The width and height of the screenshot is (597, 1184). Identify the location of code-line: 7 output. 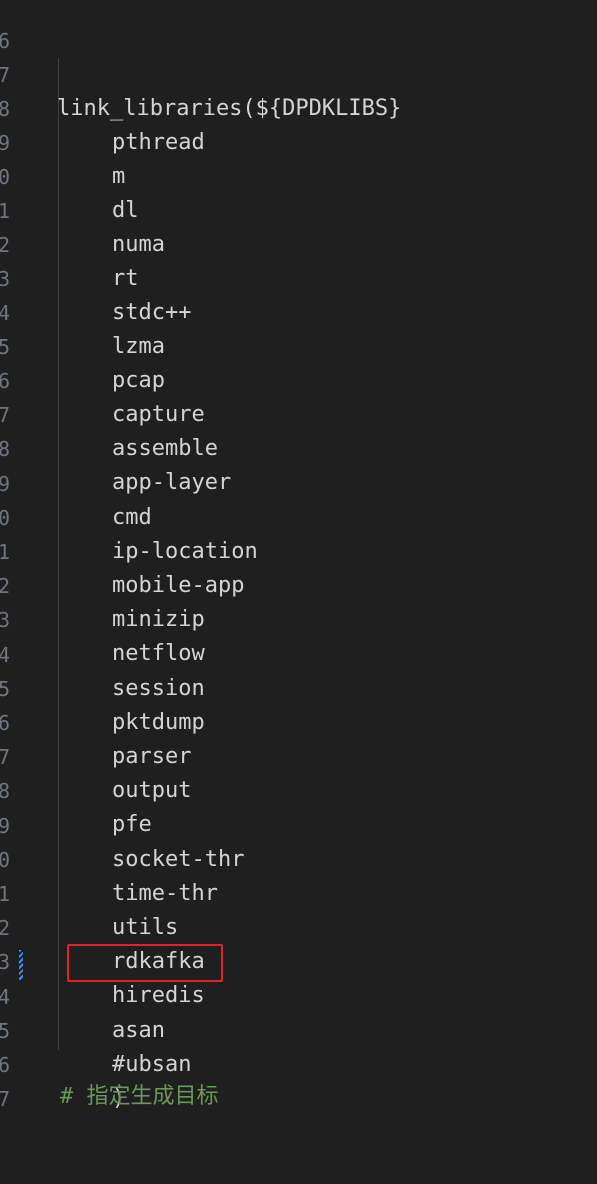
(298, 754).